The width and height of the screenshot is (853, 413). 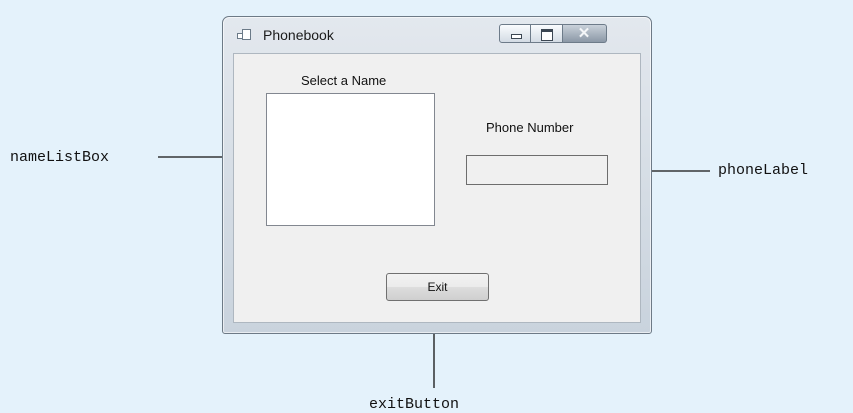 I want to click on minimize-button, so click(x=515, y=33).